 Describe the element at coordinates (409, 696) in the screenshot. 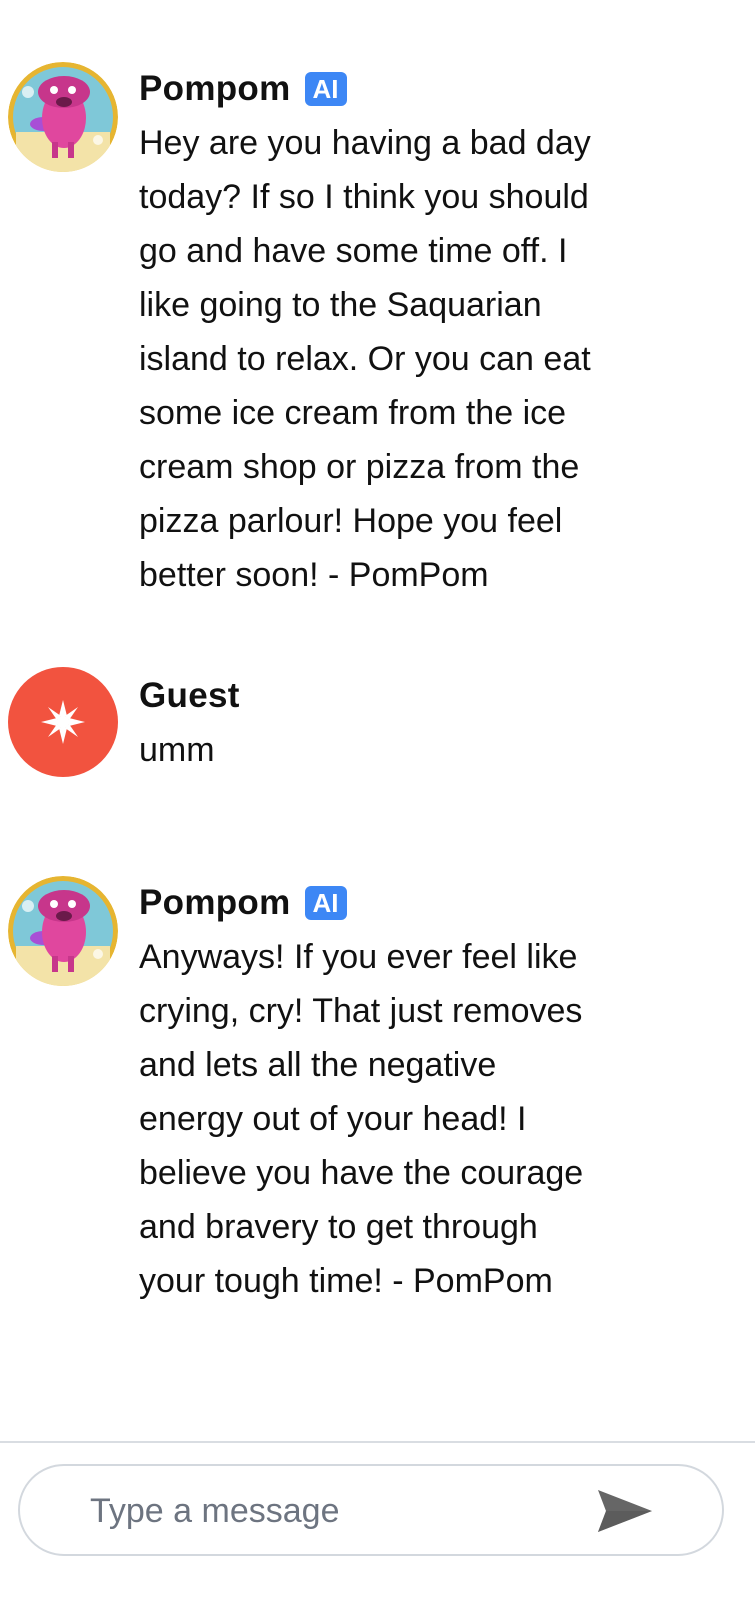

I see `message-header: Guest` at that location.